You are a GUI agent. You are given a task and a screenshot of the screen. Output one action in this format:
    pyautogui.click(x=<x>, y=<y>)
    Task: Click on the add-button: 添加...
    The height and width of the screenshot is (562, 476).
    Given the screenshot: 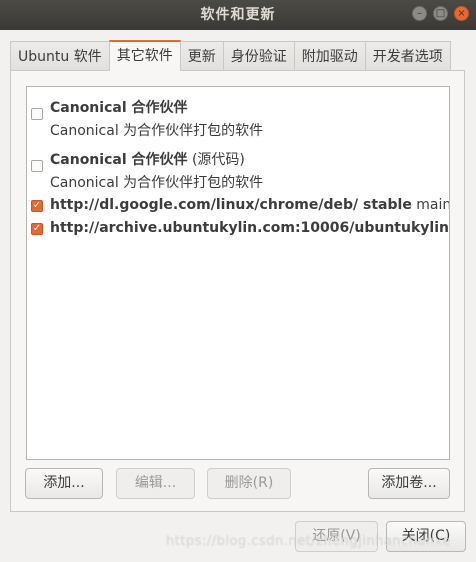 What is the action you would take?
    pyautogui.click(x=64, y=483)
    